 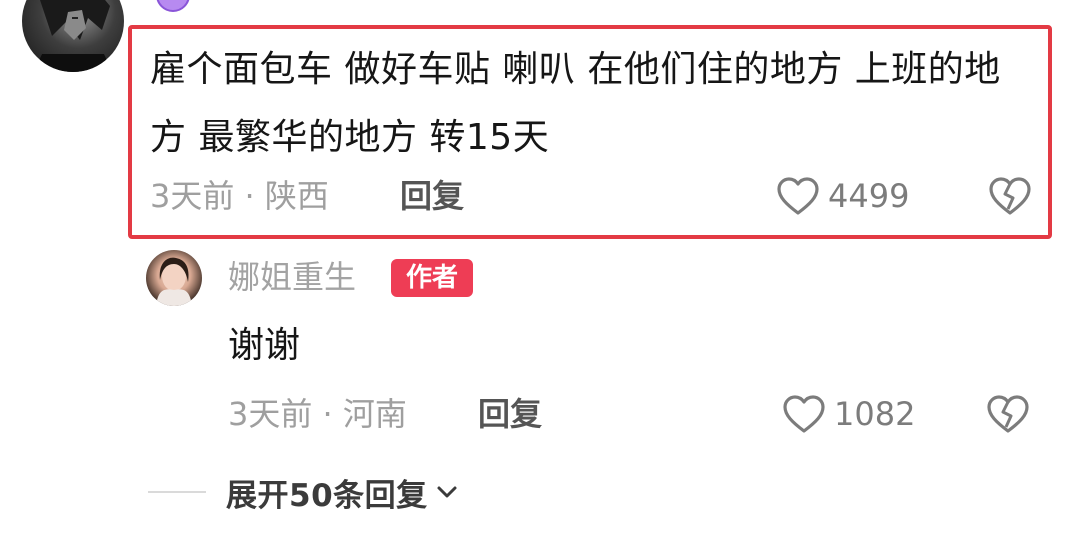 I want to click on author-username: 娜姐重生, so click(x=292, y=277).